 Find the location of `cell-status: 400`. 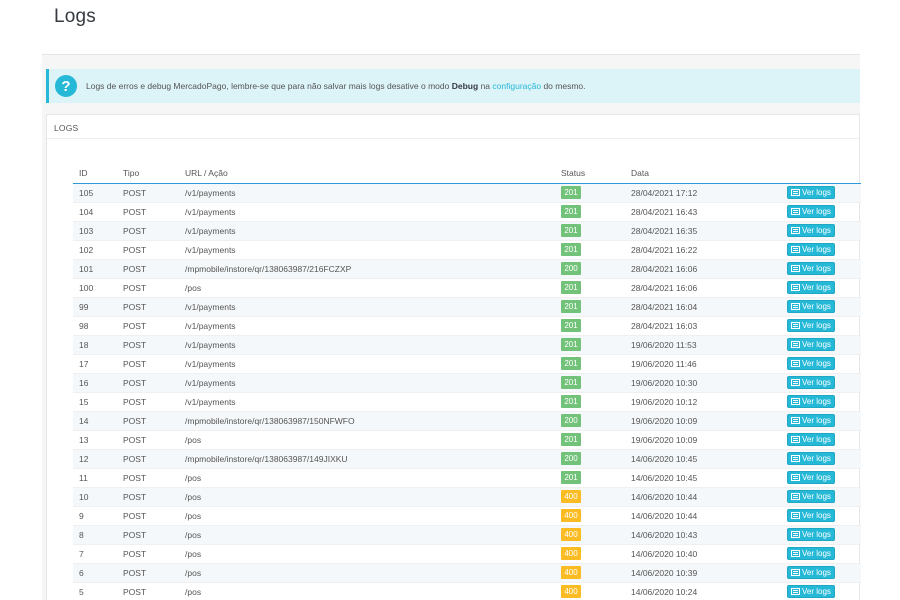

cell-status: 400 is located at coordinates (596, 573).